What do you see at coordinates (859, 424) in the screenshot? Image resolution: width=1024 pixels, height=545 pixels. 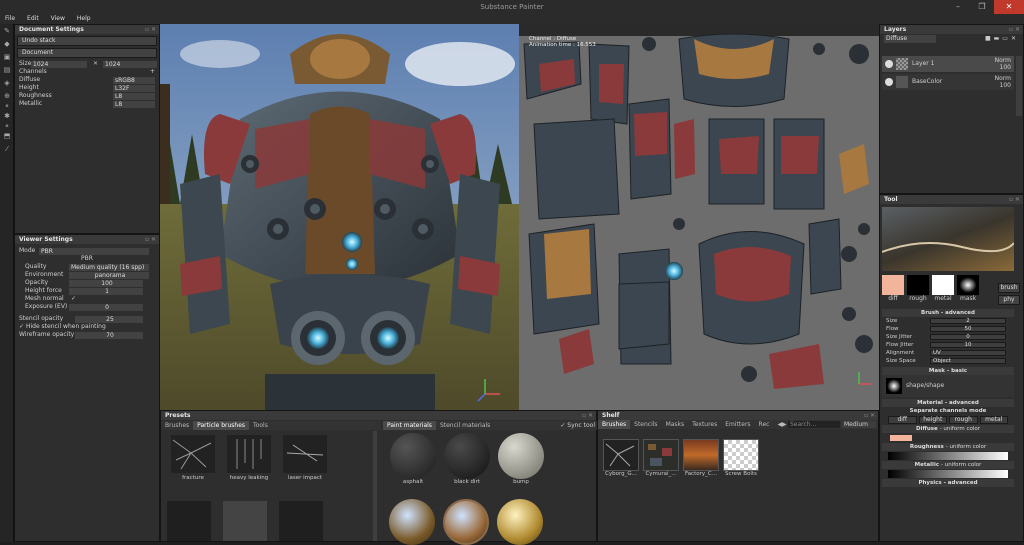 I see `shelf-quality-select: Medium` at bounding box center [859, 424].